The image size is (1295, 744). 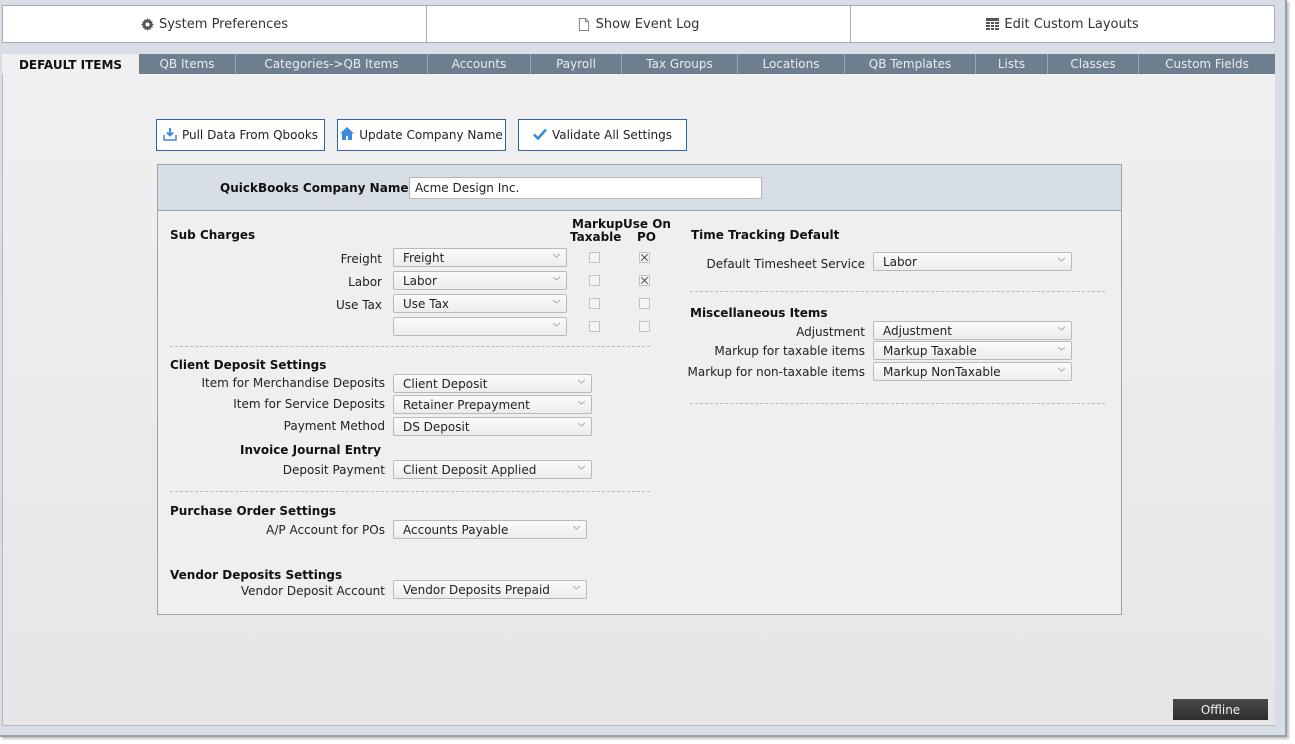 I want to click on use-on-po-header-line1: Use On, so click(x=647, y=224).